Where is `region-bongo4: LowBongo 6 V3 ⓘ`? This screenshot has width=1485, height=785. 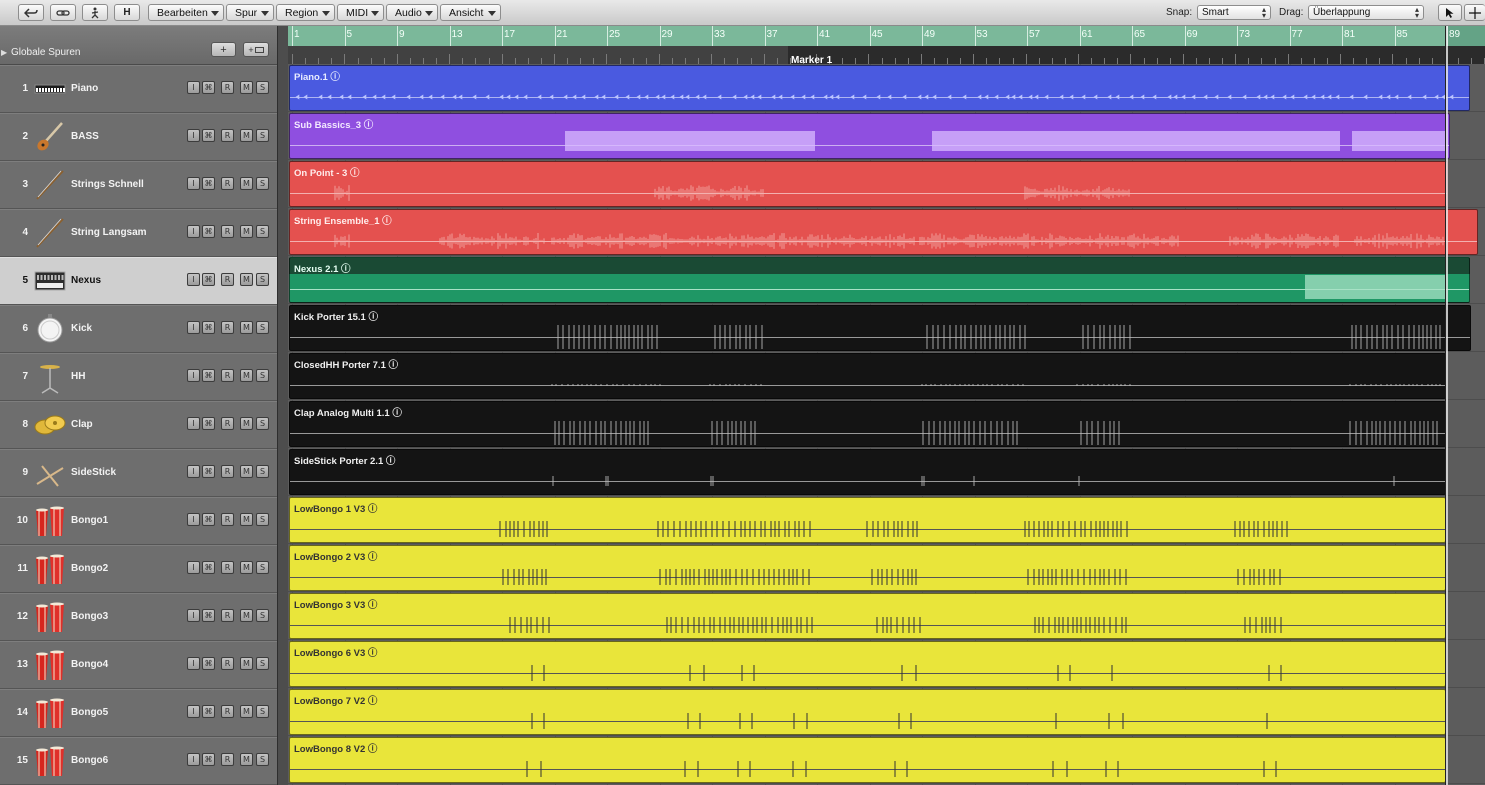
region-bongo4: LowBongo 6 V3 ⓘ is located at coordinates (867, 664).